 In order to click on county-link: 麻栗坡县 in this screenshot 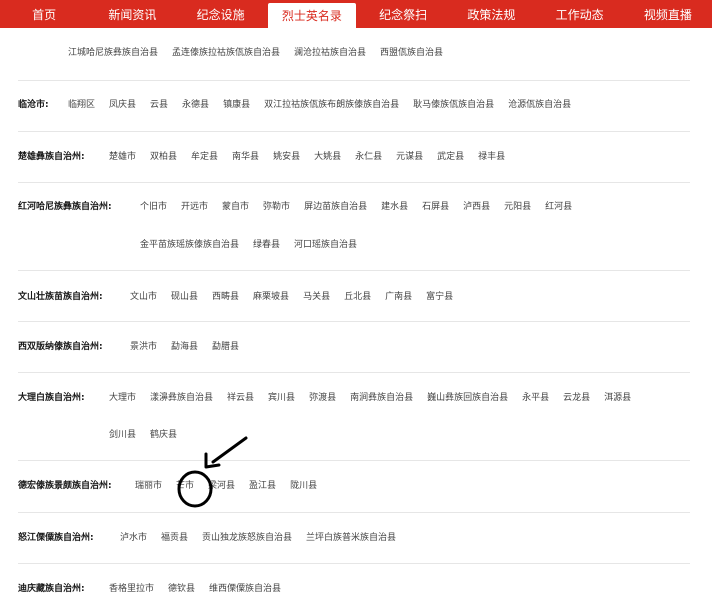, I will do `click(271, 295)`.